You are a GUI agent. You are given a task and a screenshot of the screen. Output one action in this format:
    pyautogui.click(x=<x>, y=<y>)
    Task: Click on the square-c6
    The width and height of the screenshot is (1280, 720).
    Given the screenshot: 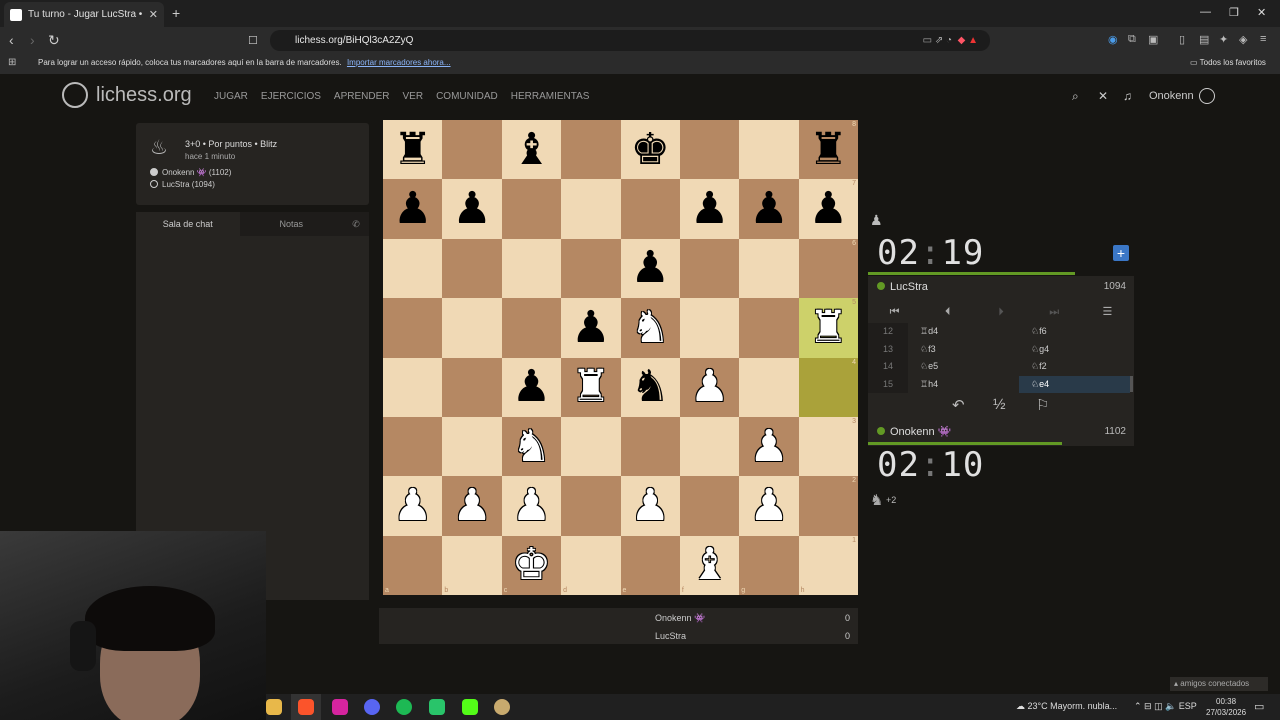 What is the action you would take?
    pyautogui.click(x=531, y=268)
    